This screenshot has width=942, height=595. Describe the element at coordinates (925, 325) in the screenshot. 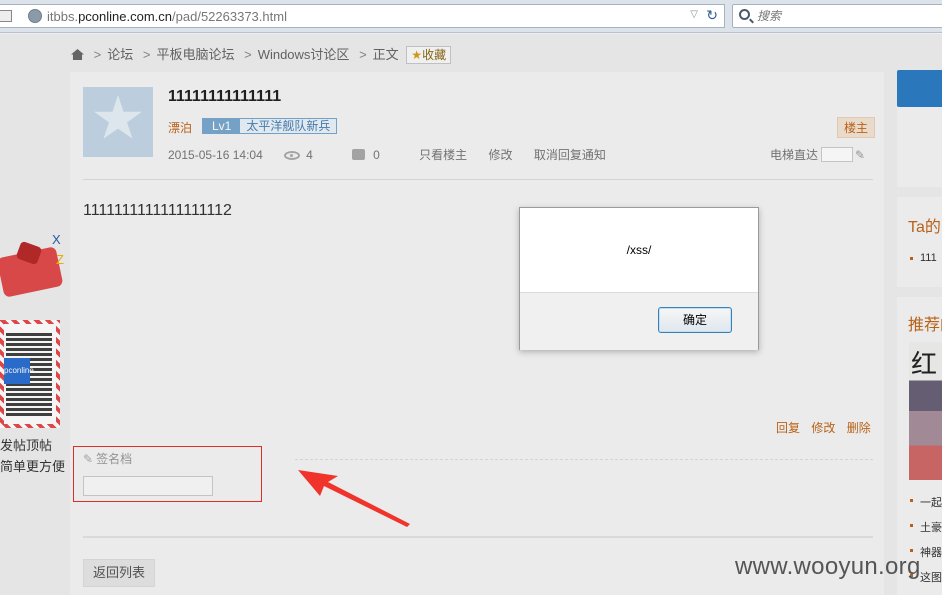

I see `sidebar-recommend-heading: 推荐的` at that location.